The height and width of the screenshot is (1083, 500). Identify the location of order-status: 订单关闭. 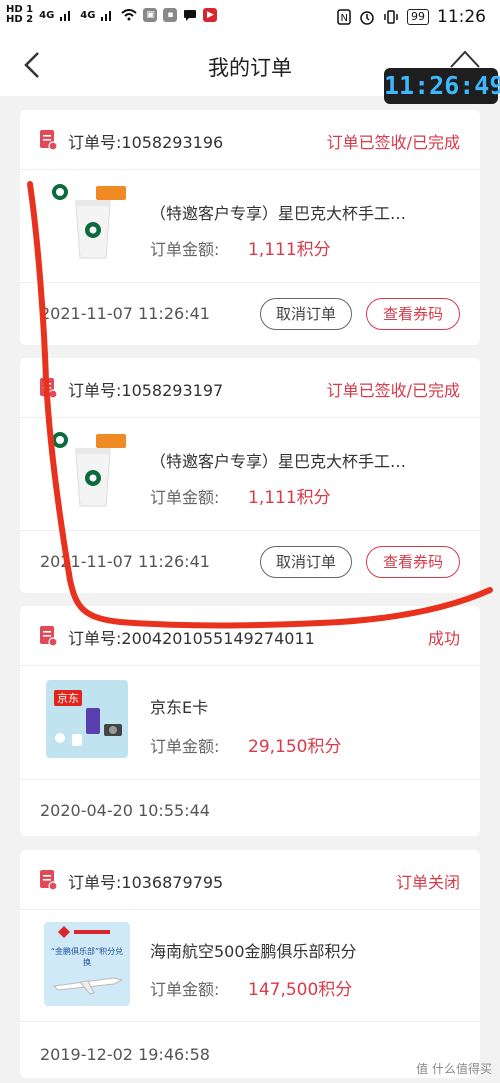
(427, 882).